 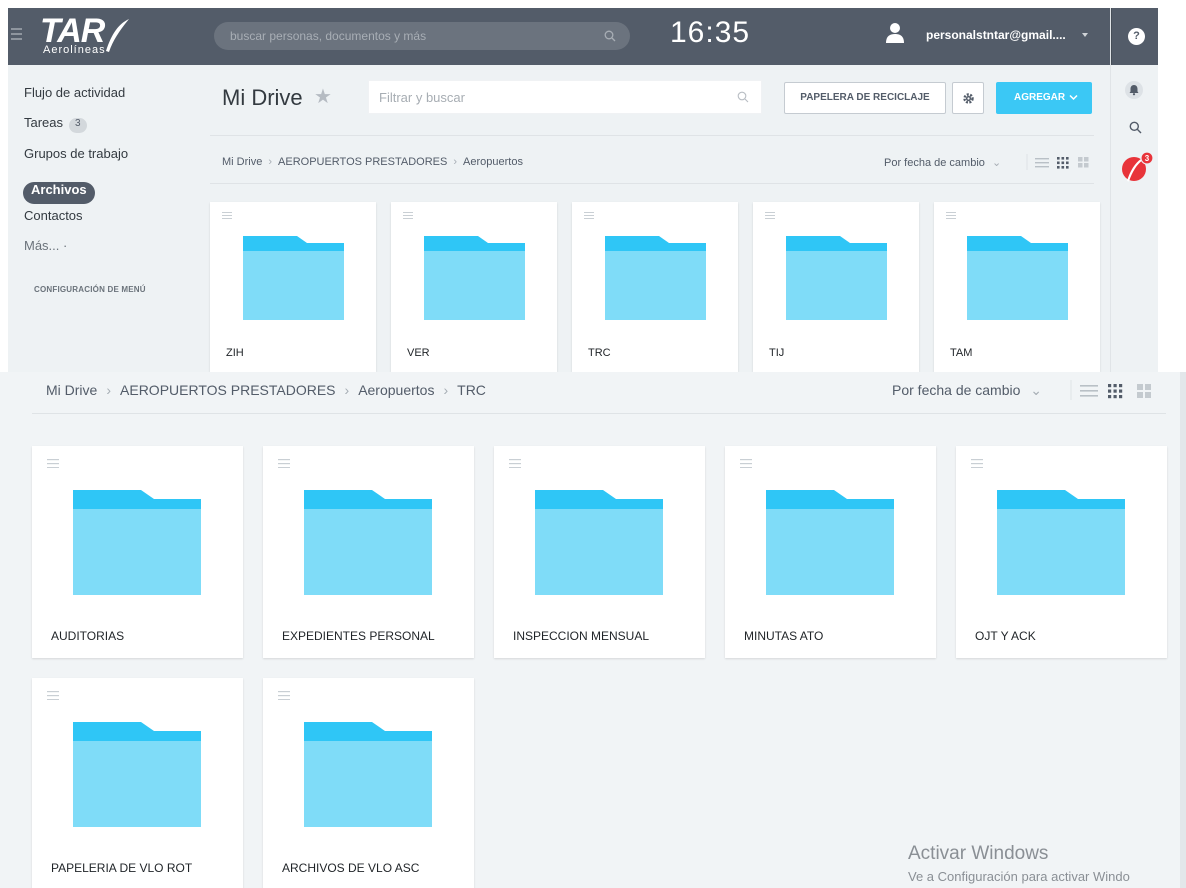 I want to click on search-icon, so click(x=610, y=36).